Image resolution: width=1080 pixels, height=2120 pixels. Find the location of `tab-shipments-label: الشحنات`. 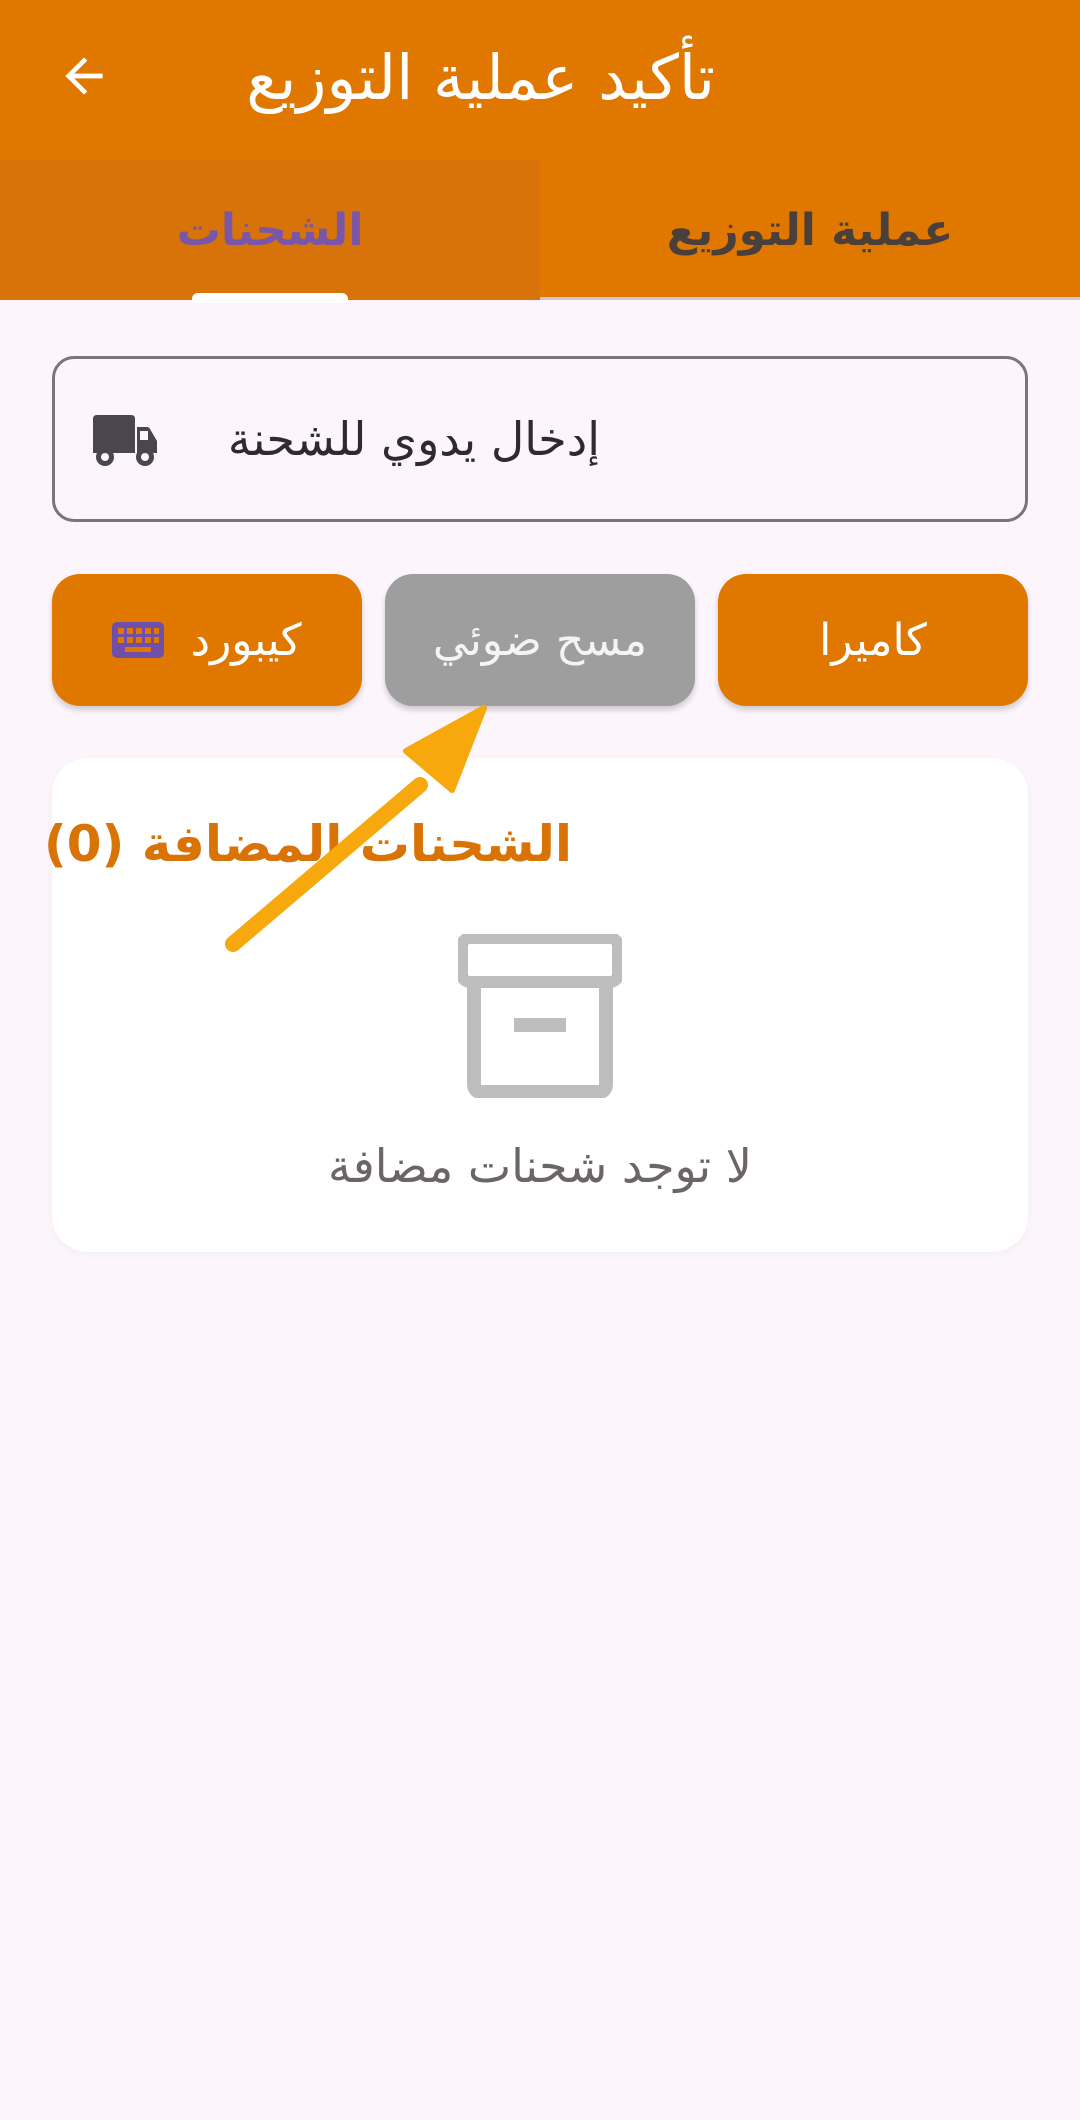

tab-shipments-label: الشحنات is located at coordinates (270, 230).